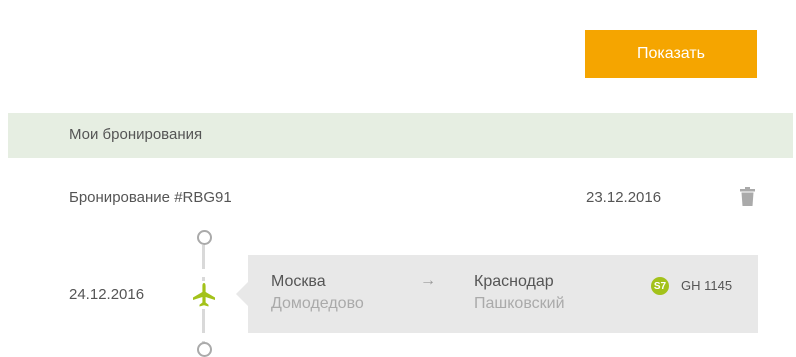  I want to click on timeline-start-circle-icon, so click(204, 237).